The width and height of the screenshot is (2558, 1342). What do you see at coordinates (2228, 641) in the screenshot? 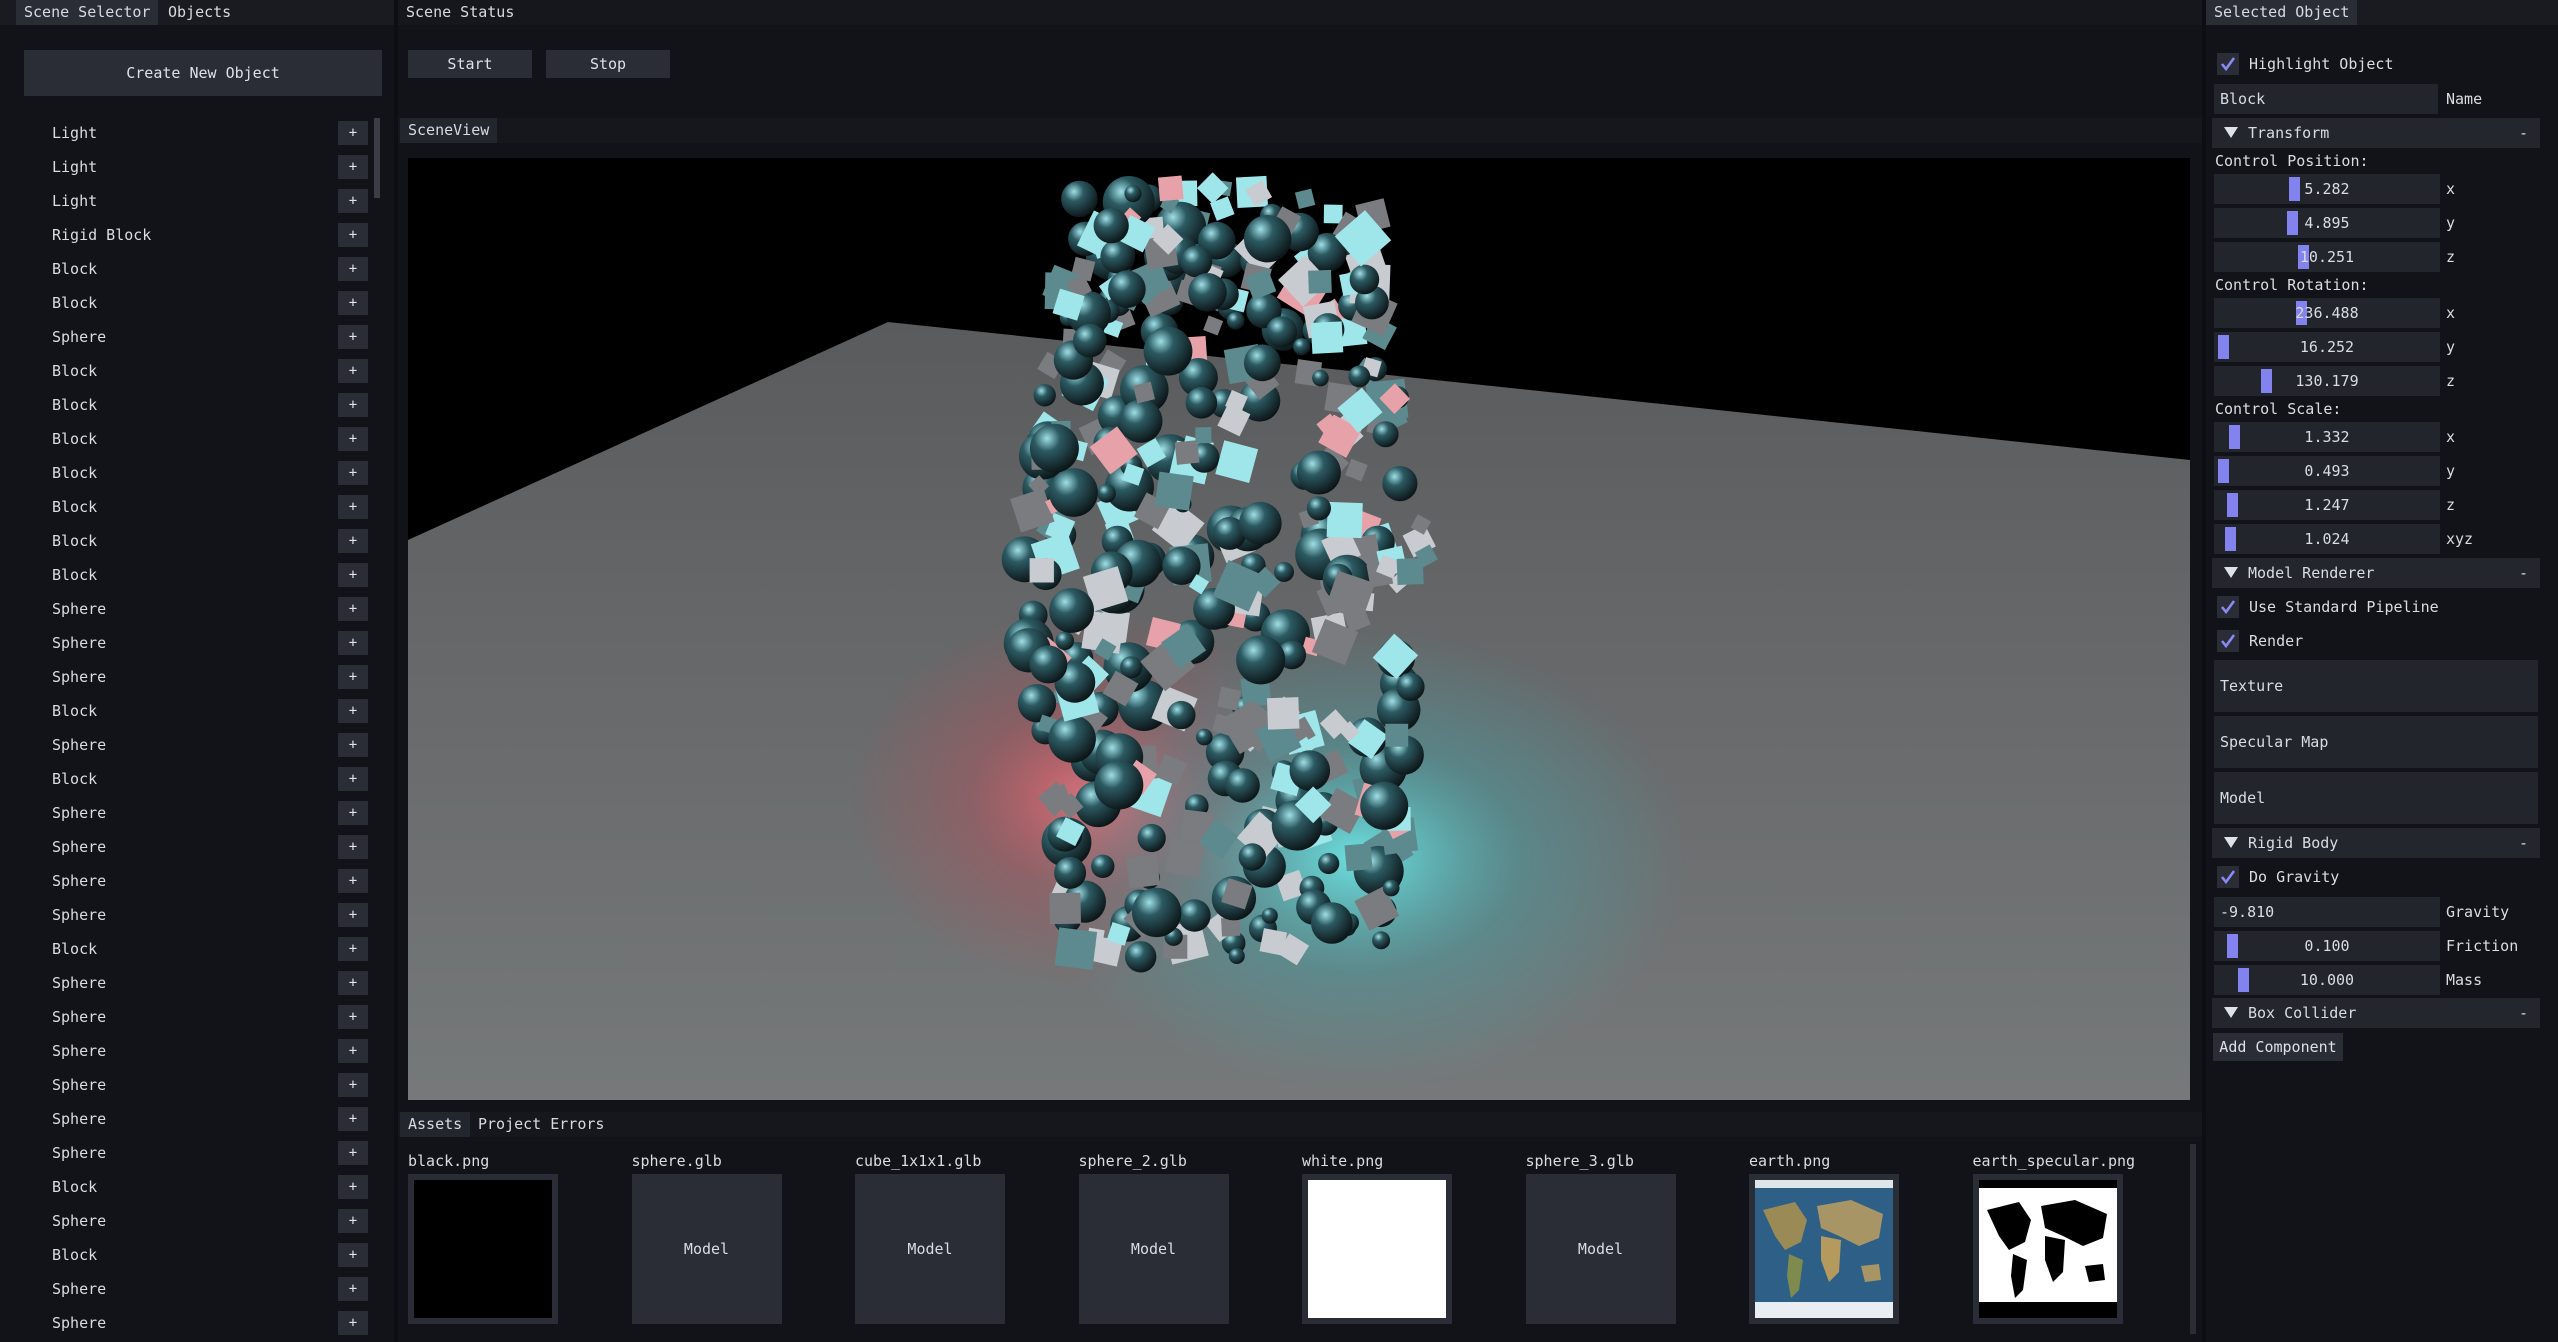
I see `render-checkbox` at bounding box center [2228, 641].